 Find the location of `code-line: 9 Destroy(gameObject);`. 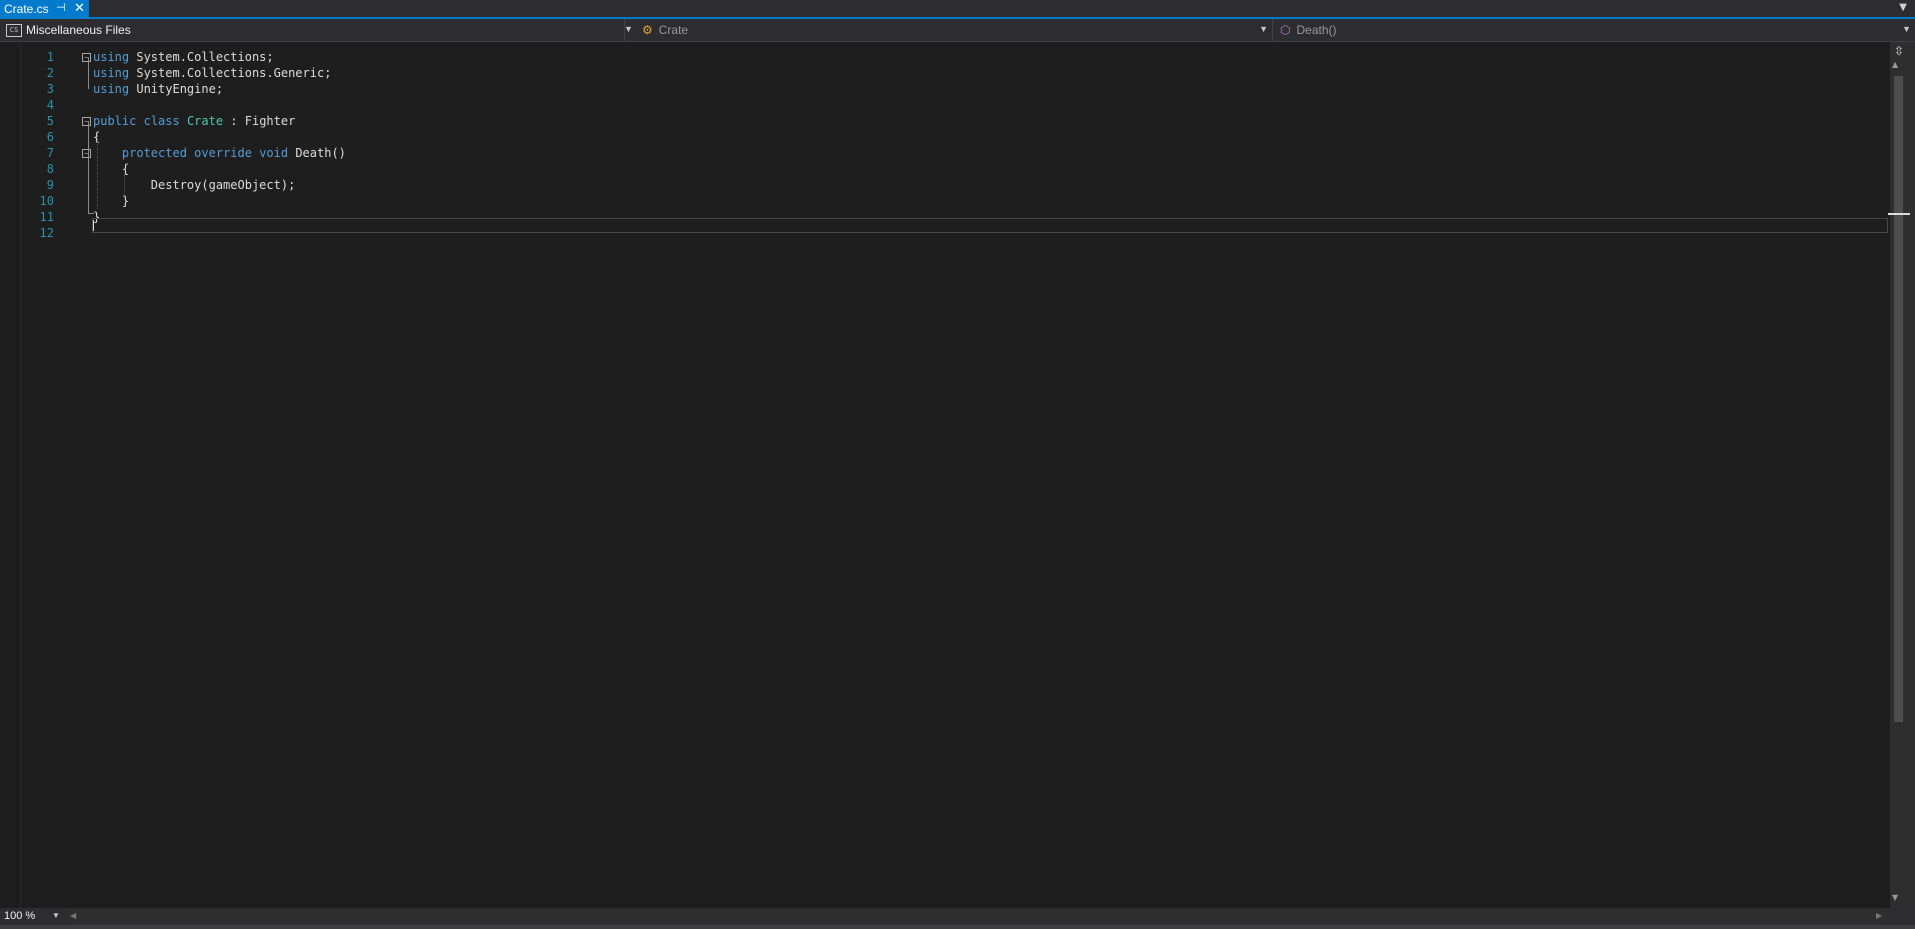

code-line: 9 Destroy(gameObject); is located at coordinates (944, 185).